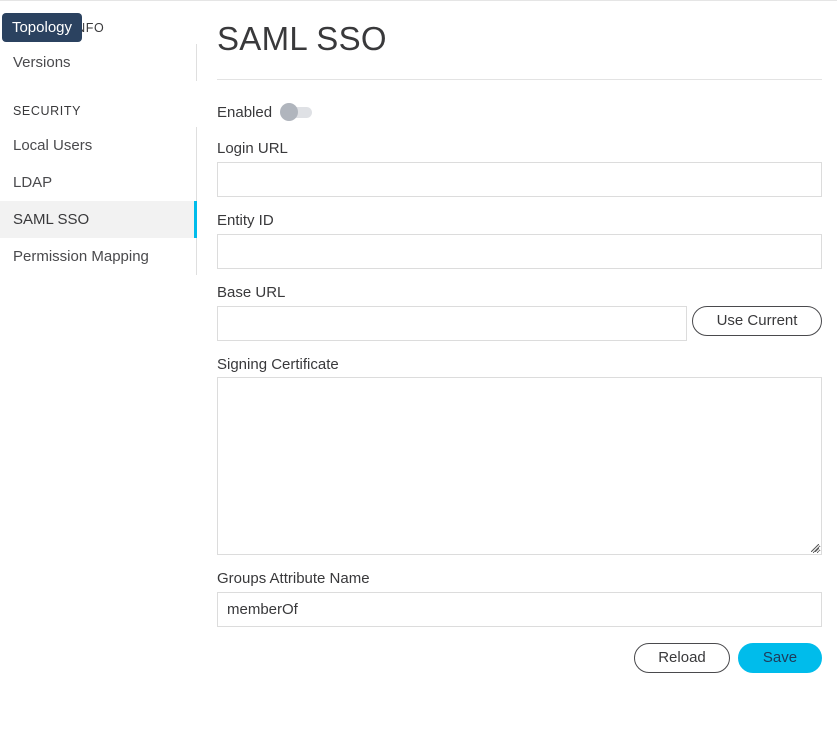  Describe the element at coordinates (757, 321) in the screenshot. I see `use-current-button: Use Current` at that location.